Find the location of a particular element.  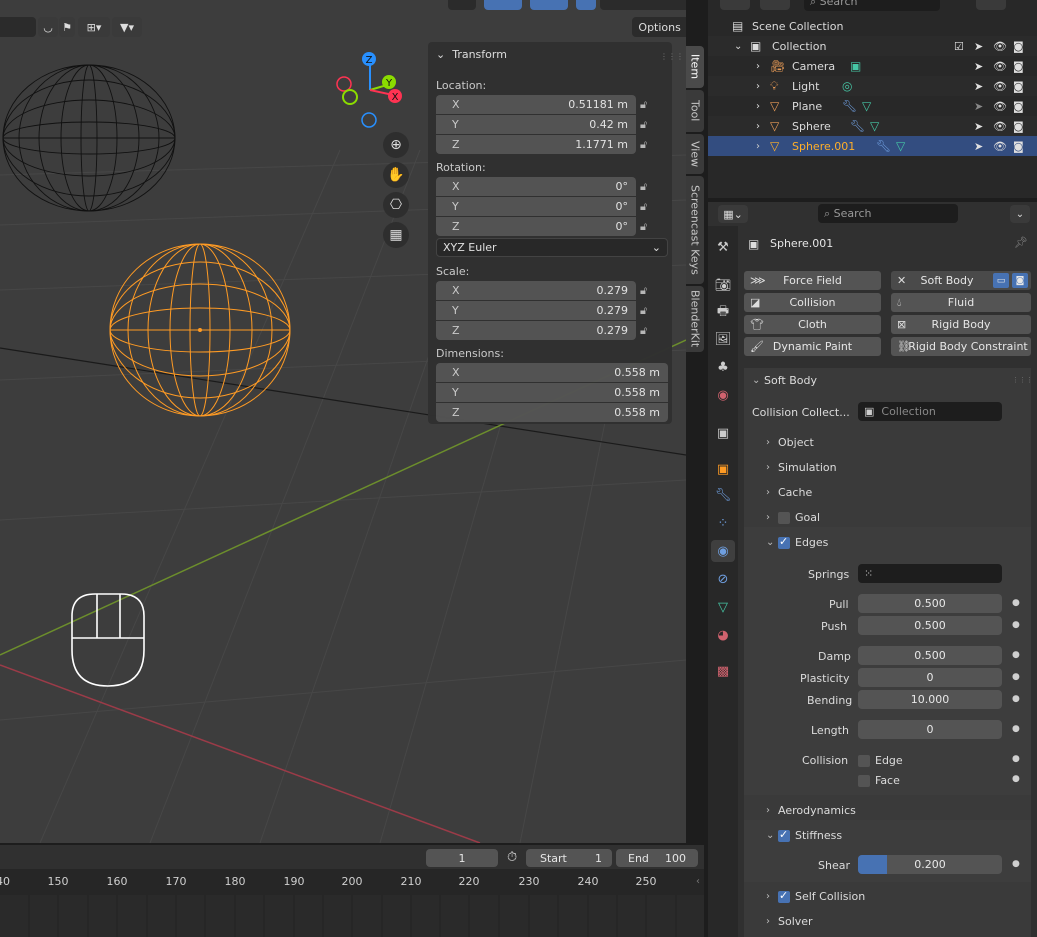

scale-z-field: Z 0.279 is located at coordinates (536, 330).